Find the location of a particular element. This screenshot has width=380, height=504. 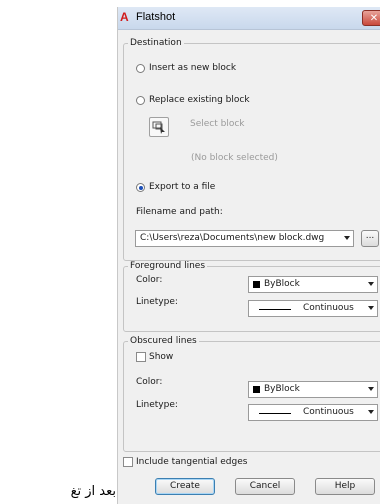

obscured-color-value: ByBlock is located at coordinates (282, 389).